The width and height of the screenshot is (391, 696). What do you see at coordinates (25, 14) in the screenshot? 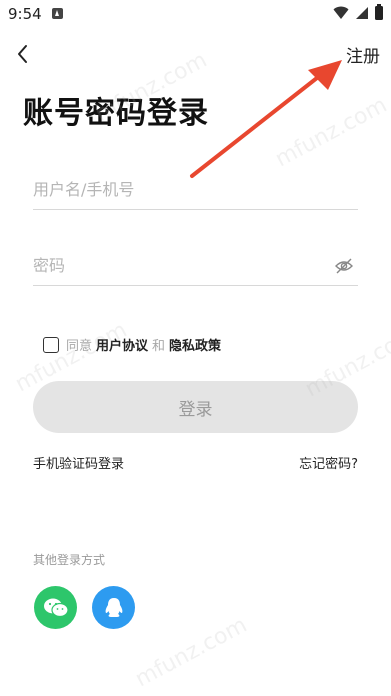
I see `status-time: 9:54` at bounding box center [25, 14].